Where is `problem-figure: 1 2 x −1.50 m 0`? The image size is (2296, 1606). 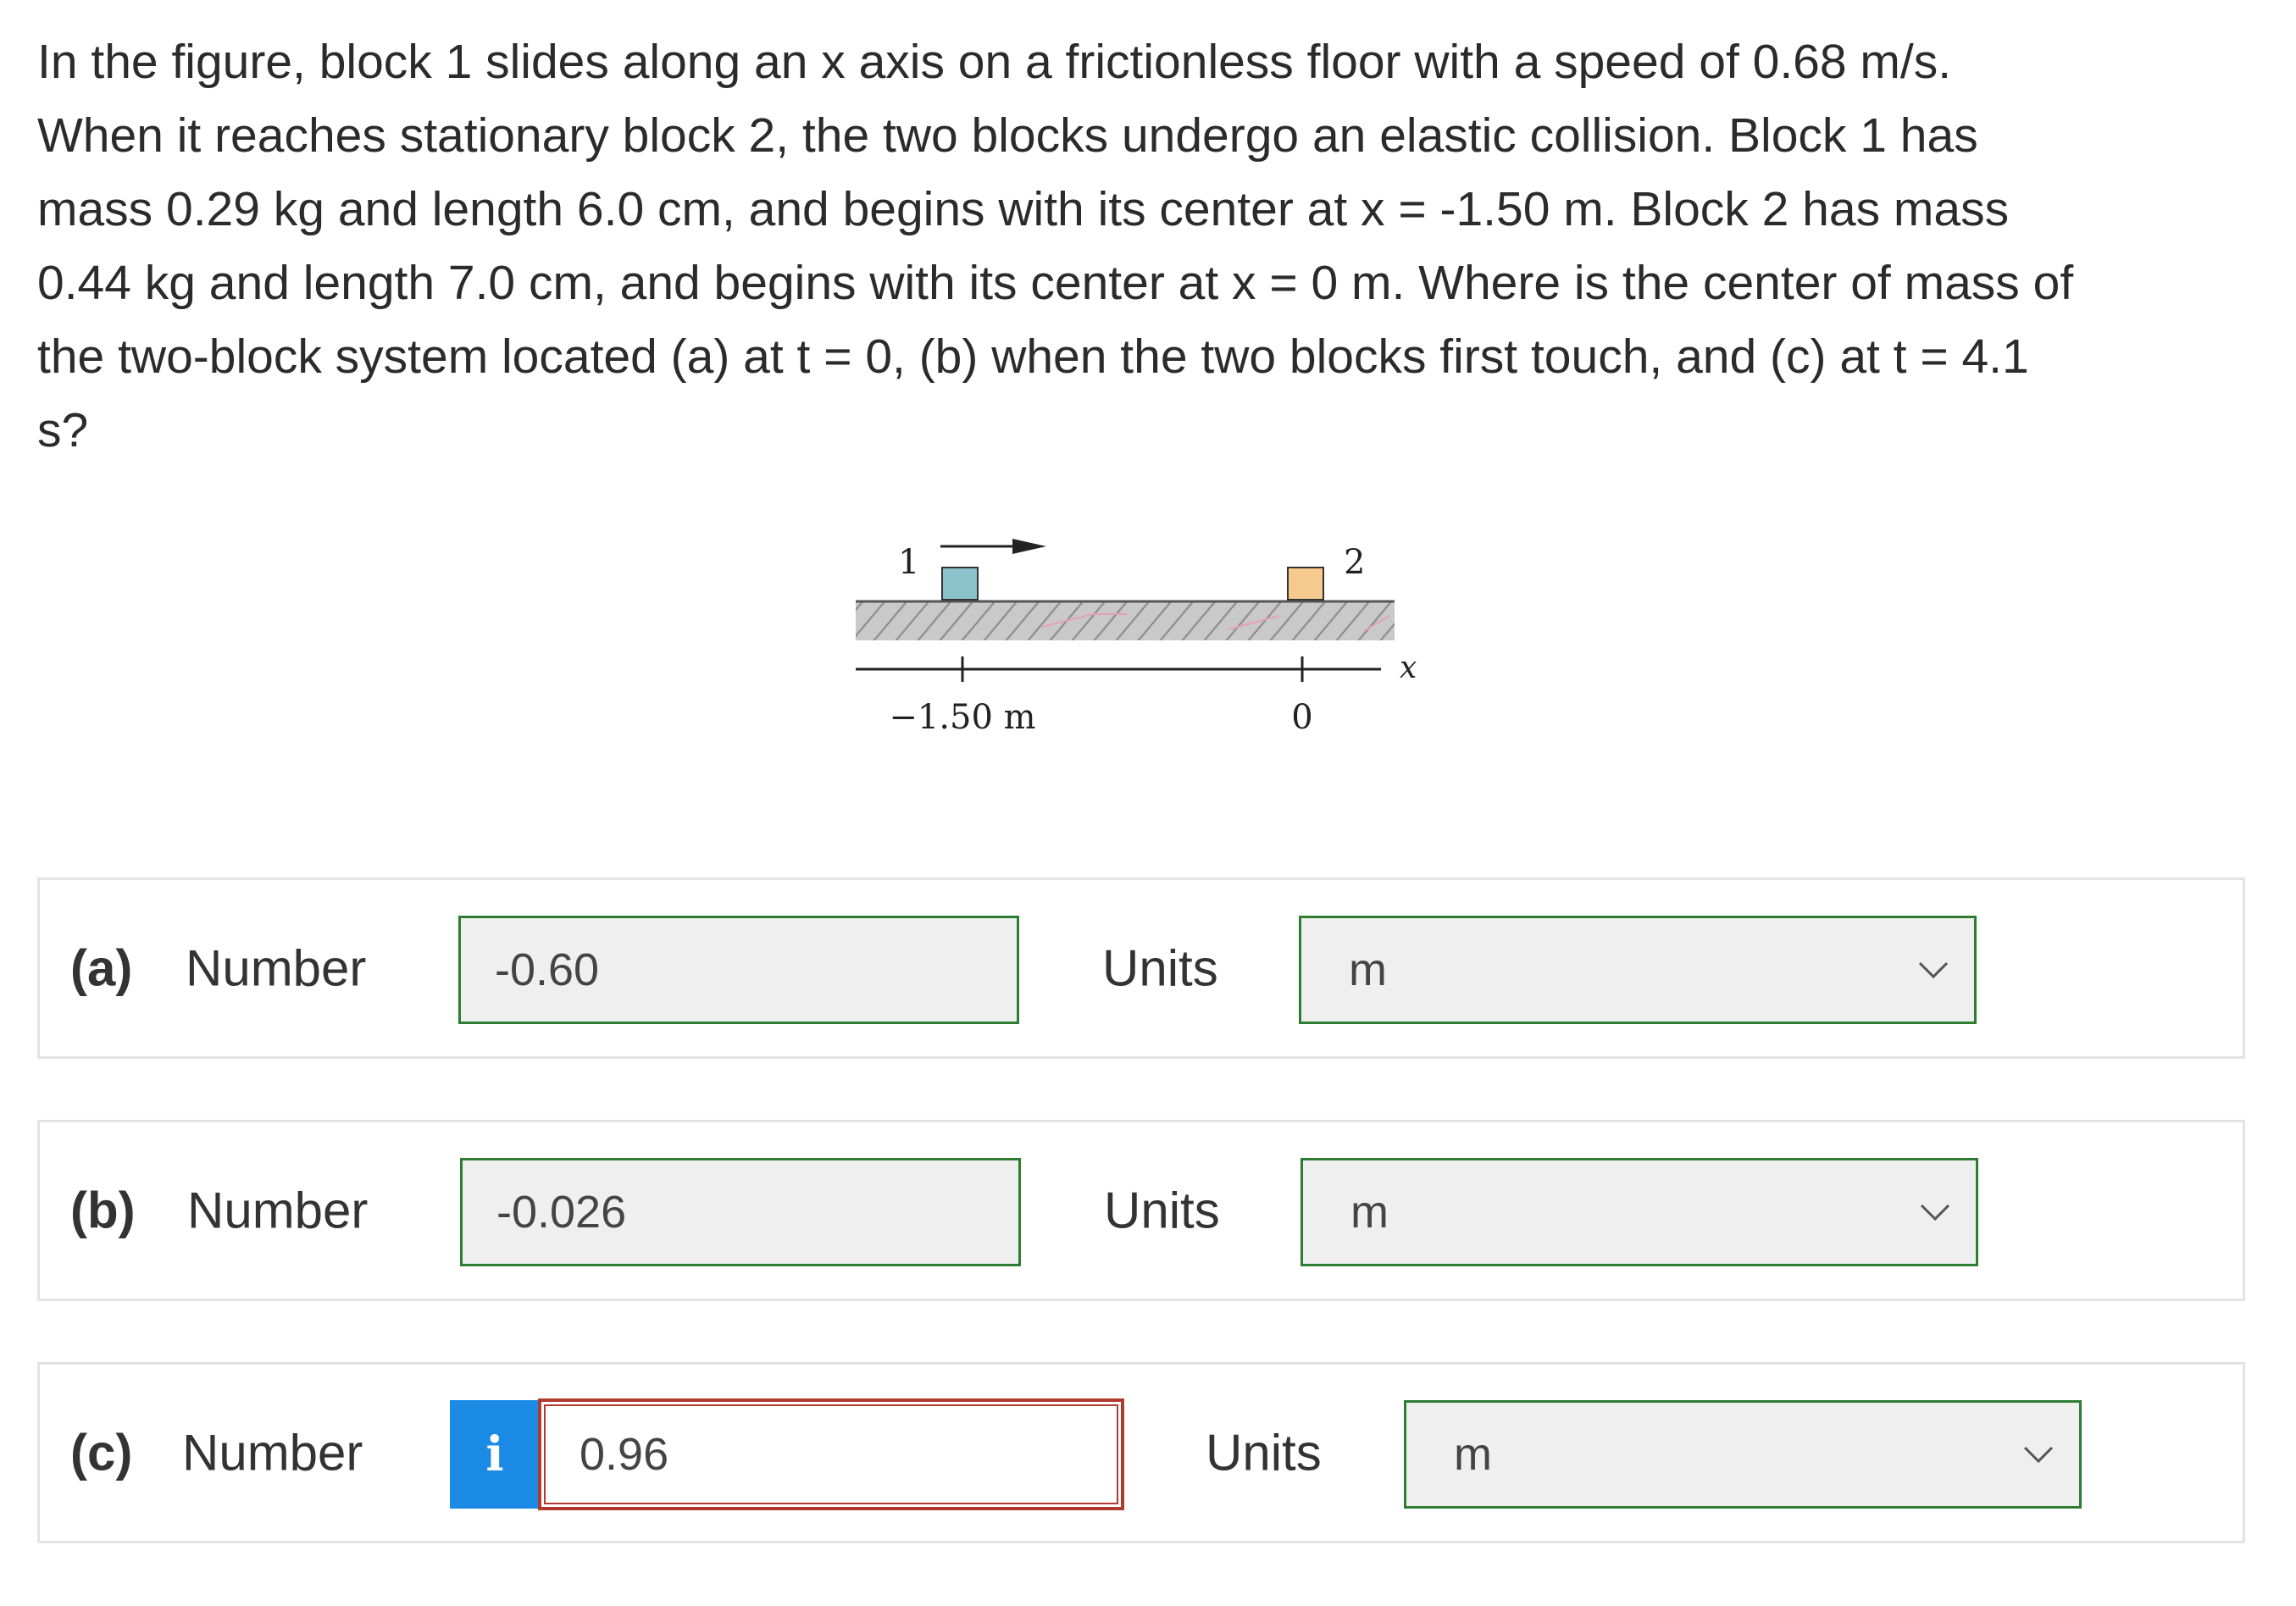
problem-figure: 1 2 x −1.50 m 0 is located at coordinates (1144, 639).